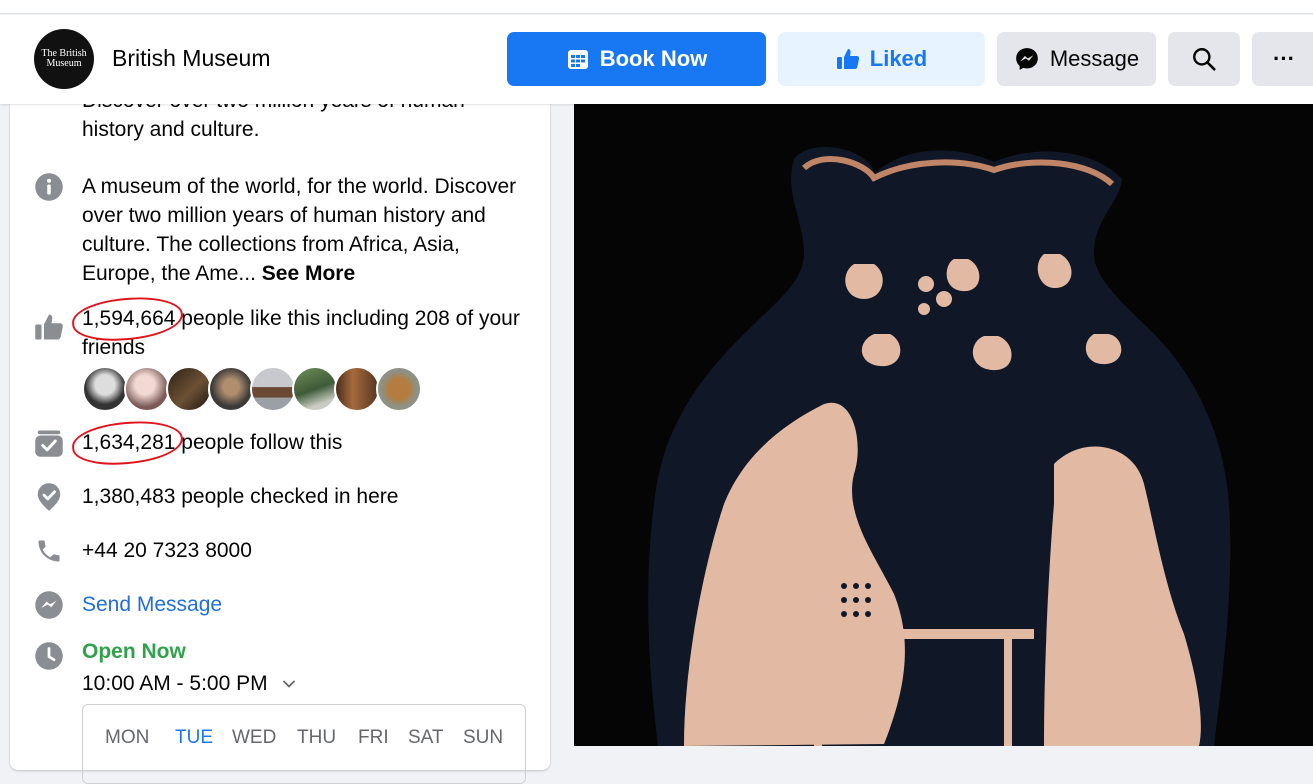 The width and height of the screenshot is (1313, 784). I want to click on intro-text-line2: history and culture., so click(171, 129).